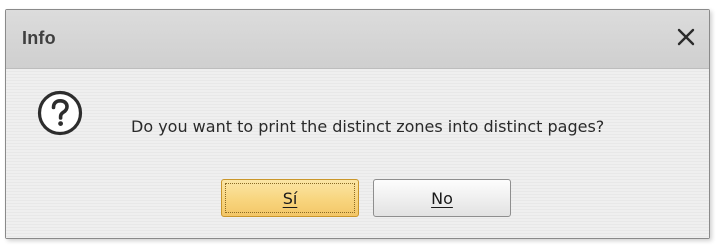 The height and width of the screenshot is (248, 717). I want to click on no-button-label: No, so click(442, 198).